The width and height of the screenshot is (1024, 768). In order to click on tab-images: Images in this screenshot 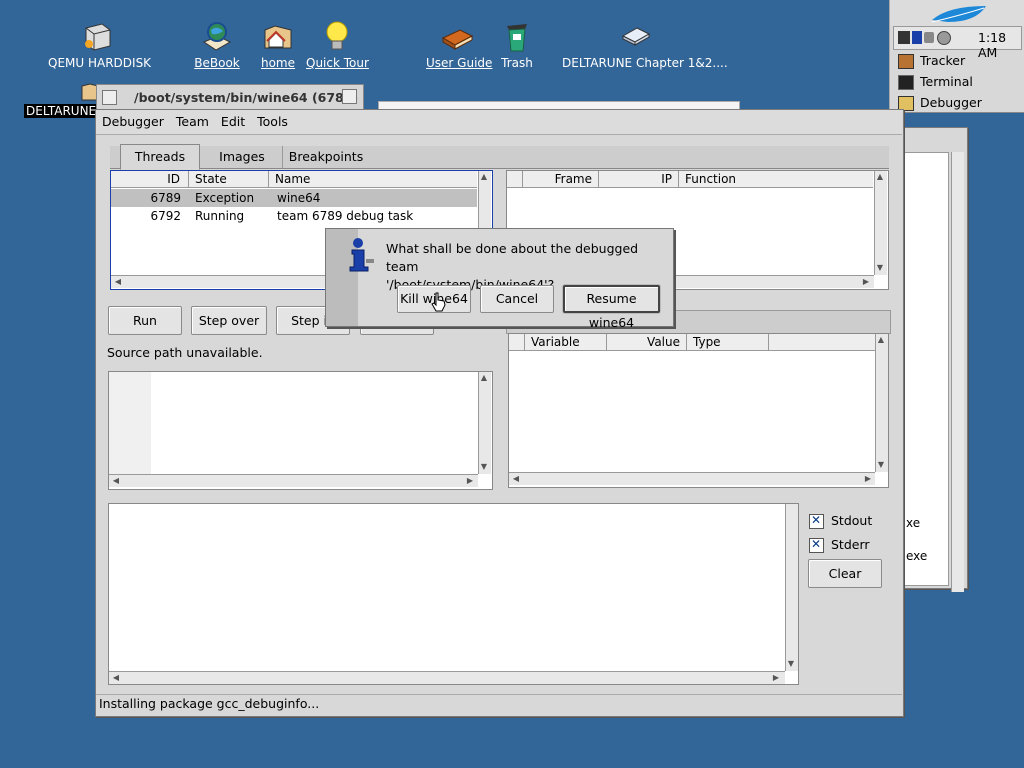, I will do `click(242, 157)`.